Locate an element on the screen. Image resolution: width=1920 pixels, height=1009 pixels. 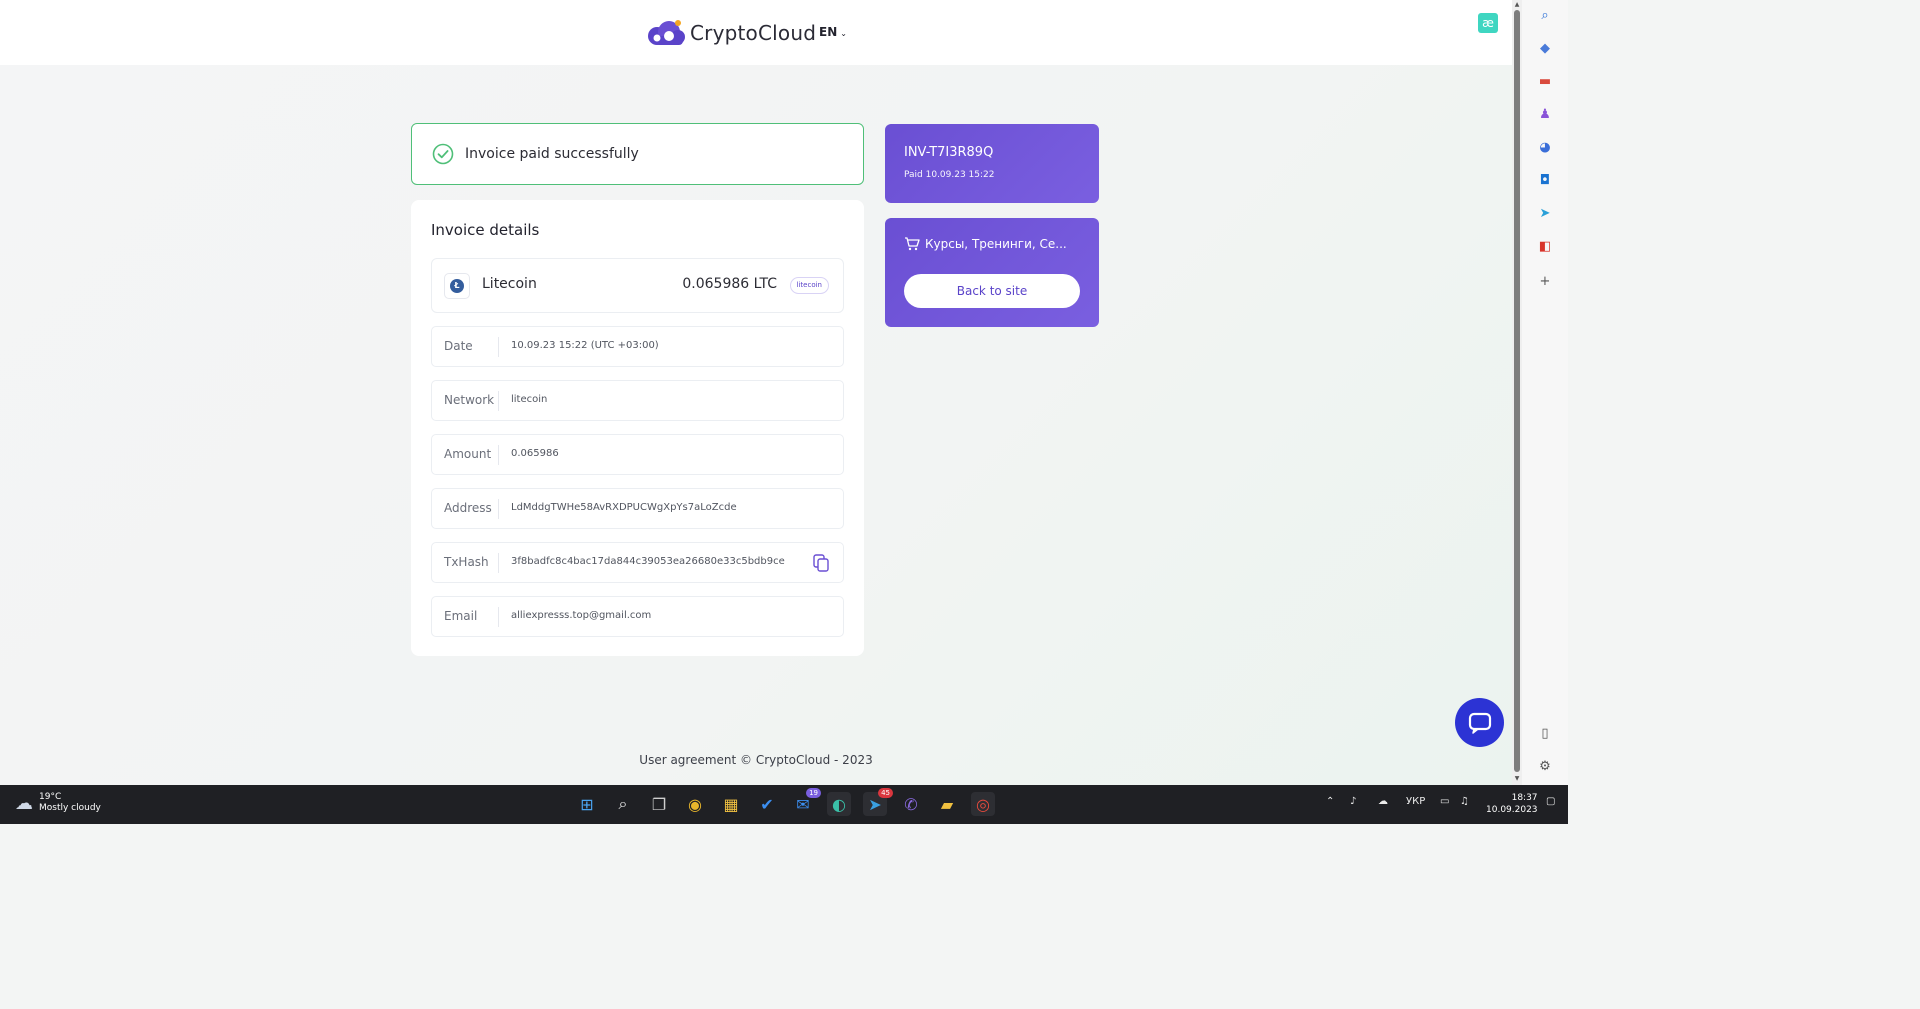
field-email: Email alliexpresss.top@gmail.com is located at coordinates (637, 616).